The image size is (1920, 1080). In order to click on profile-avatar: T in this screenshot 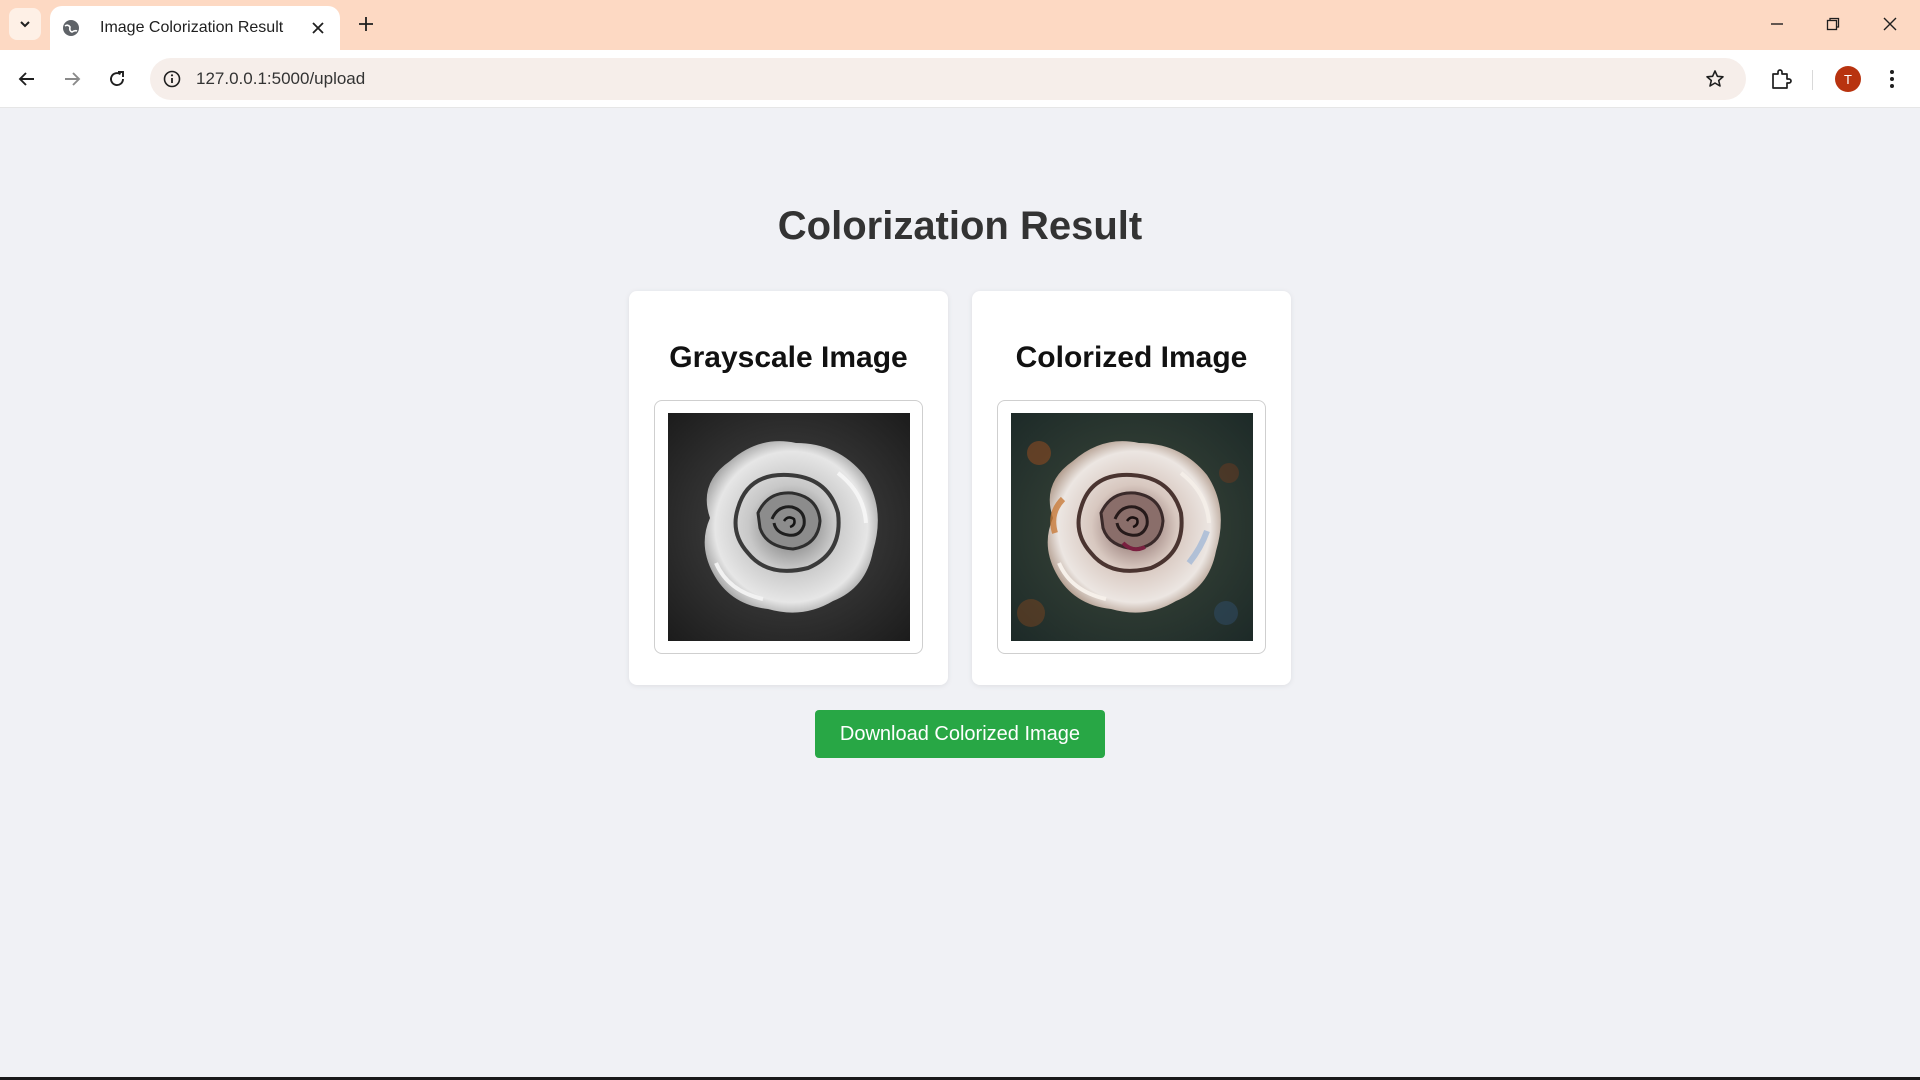, I will do `click(1848, 79)`.